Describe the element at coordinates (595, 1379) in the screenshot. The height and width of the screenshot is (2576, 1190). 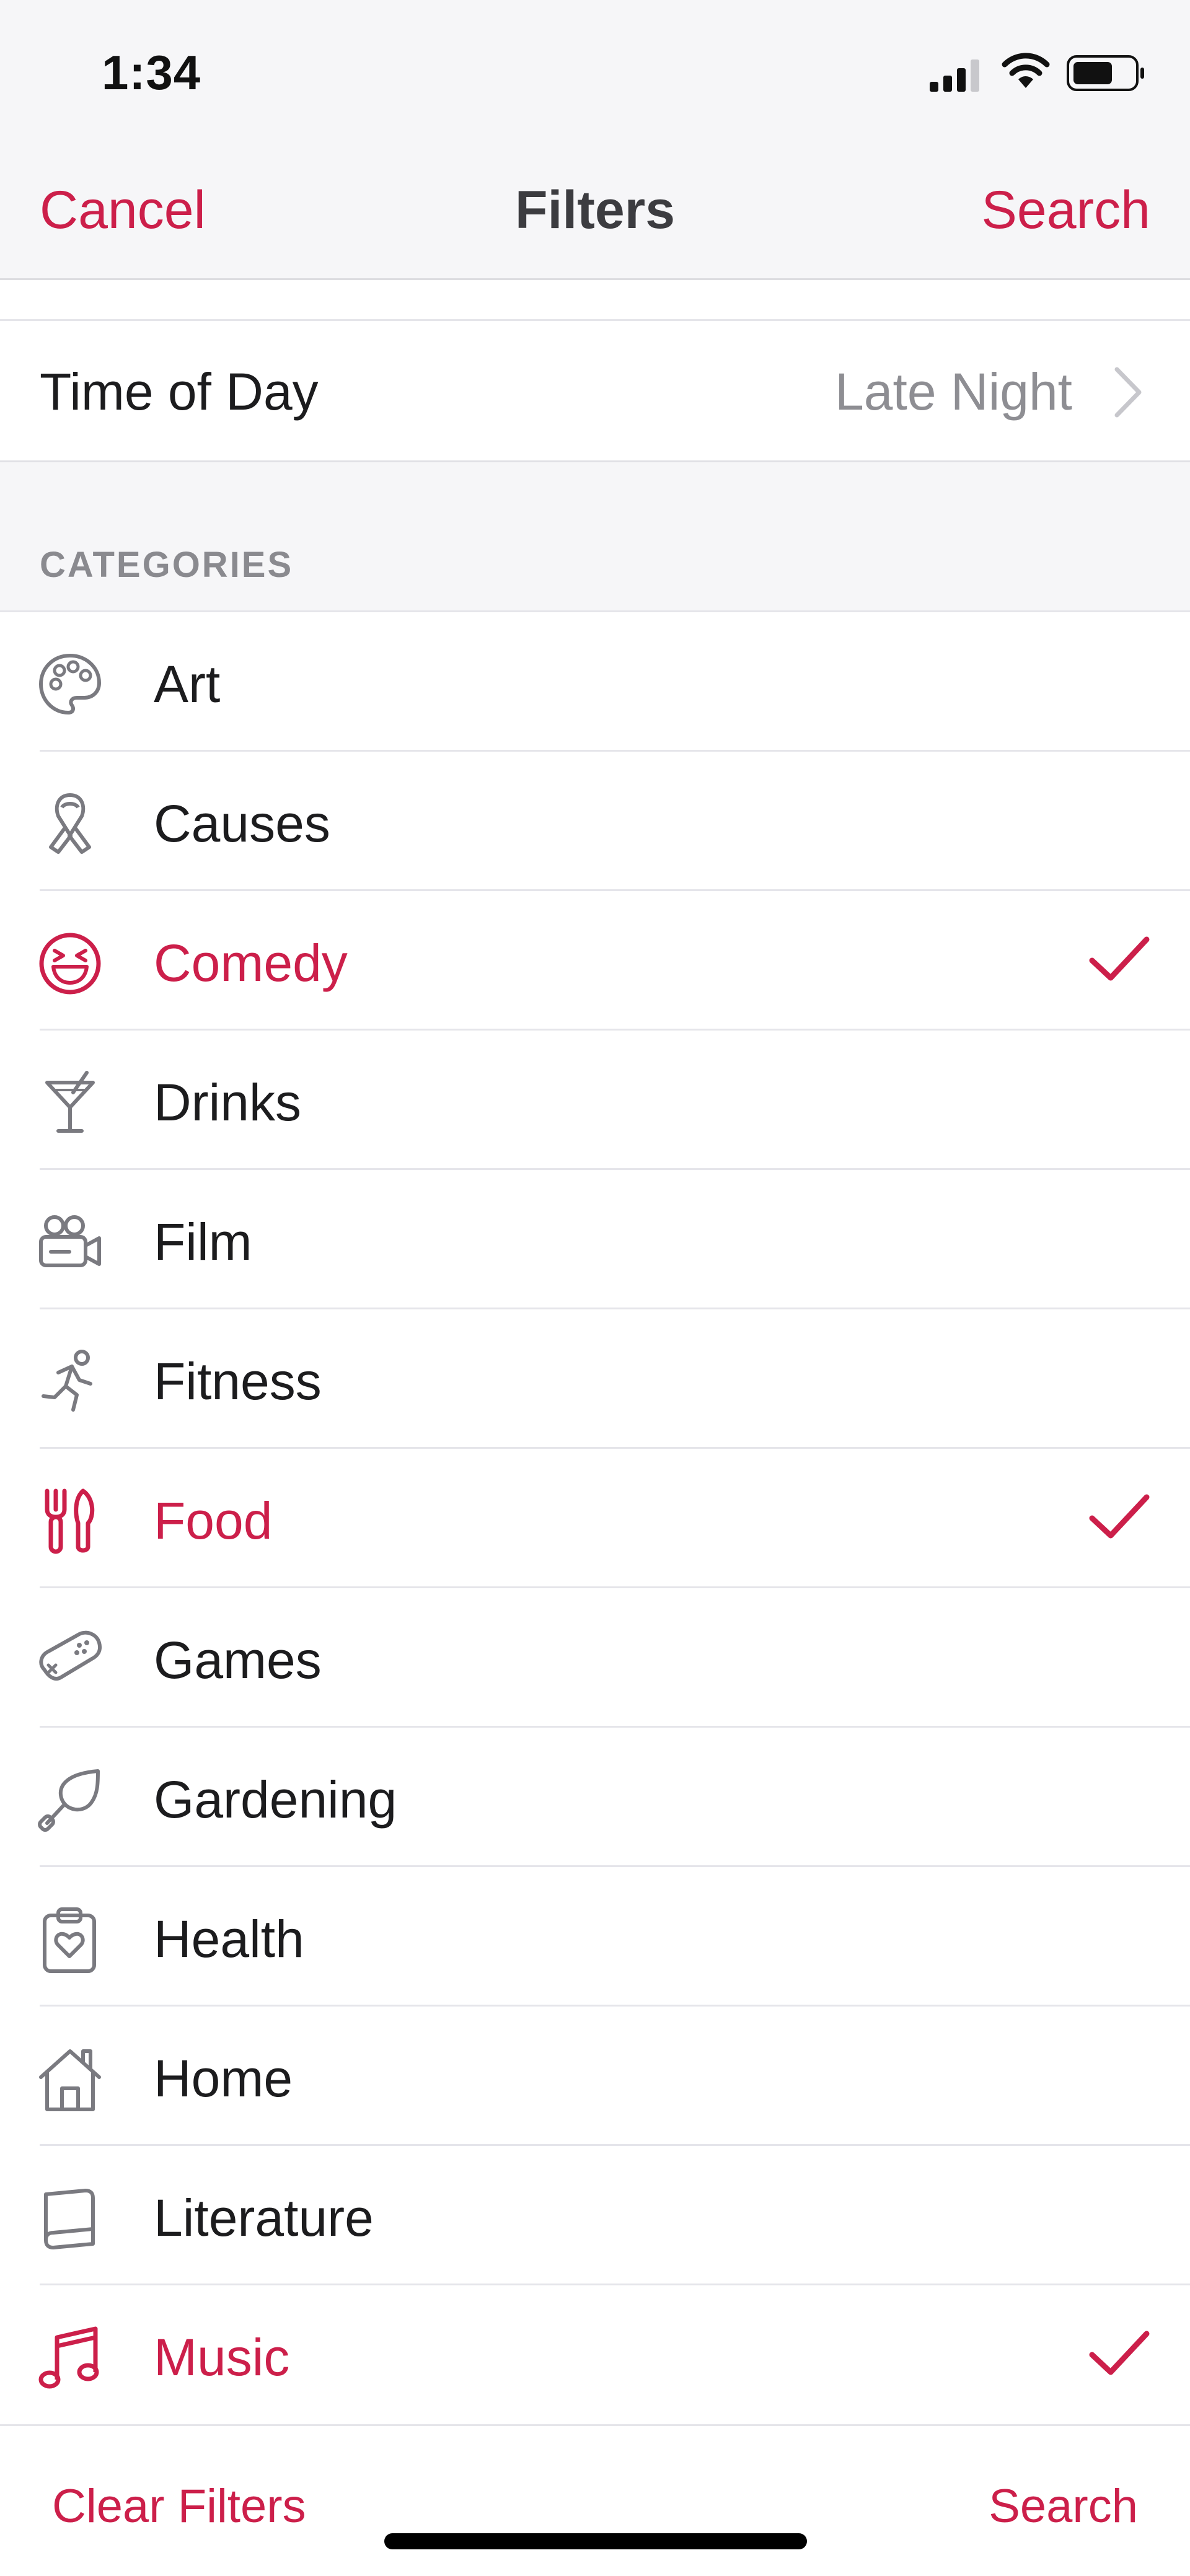
I see `category-row-fitness: Fitness` at that location.